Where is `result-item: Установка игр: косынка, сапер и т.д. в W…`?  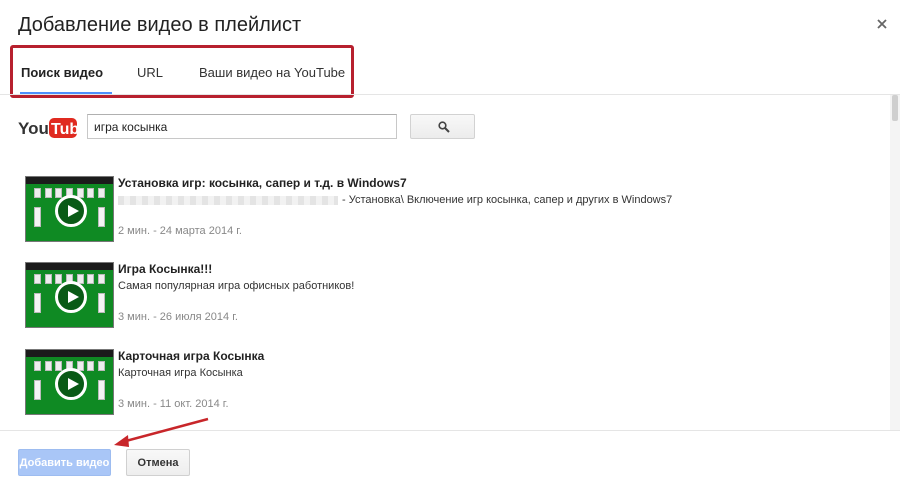 result-item: Установка игр: косынка, сапер и т.д. в W… is located at coordinates (455, 208).